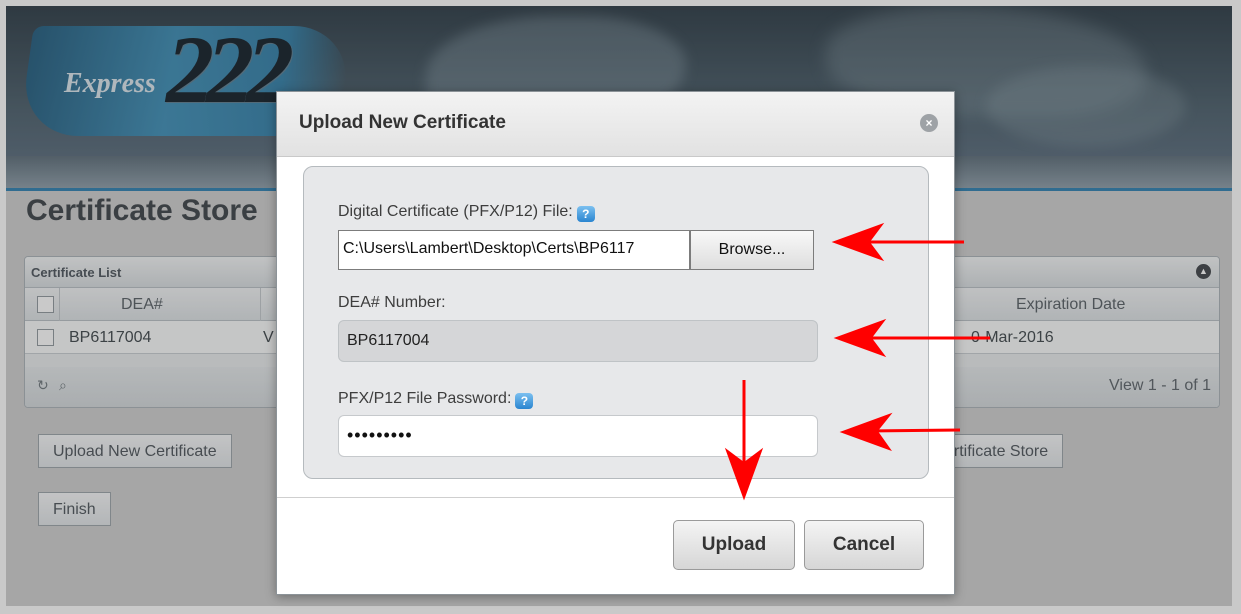 The width and height of the screenshot is (1241, 614). Describe the element at coordinates (425, 398) in the screenshot. I see `password-label-text: PFX/P12 File Password:` at that location.